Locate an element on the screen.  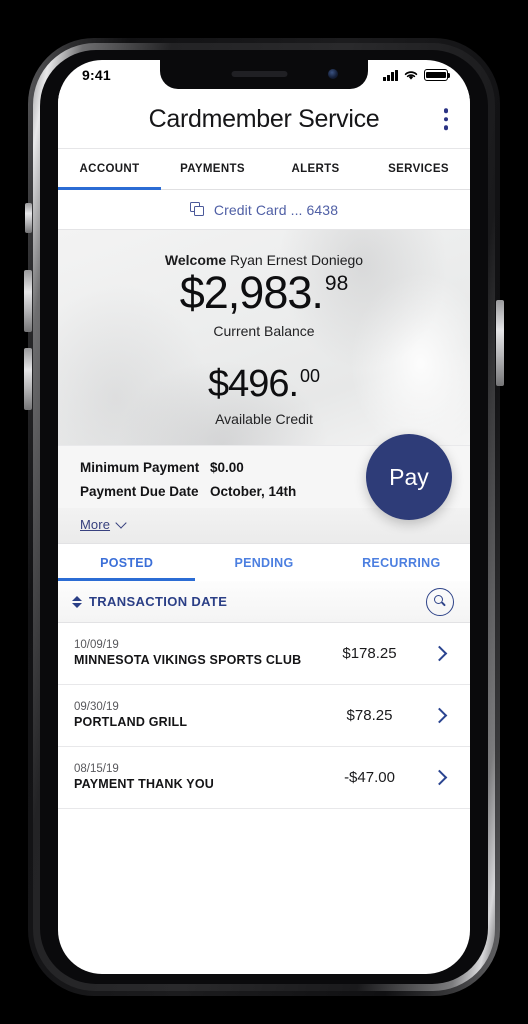
tab-alerts: ALERTS is located at coordinates (315, 169).